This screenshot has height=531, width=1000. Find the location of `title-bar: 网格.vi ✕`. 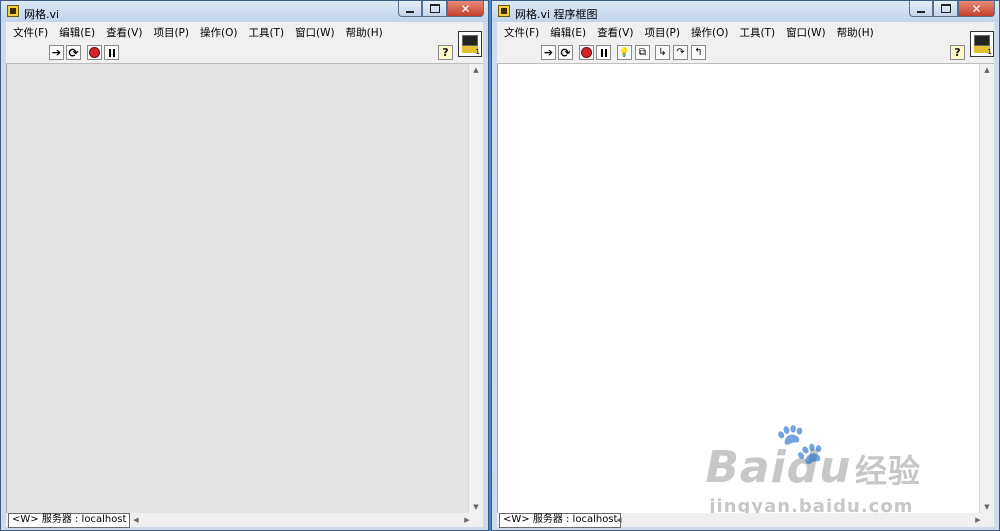

title-bar: 网格.vi ✕ is located at coordinates (244, 11).